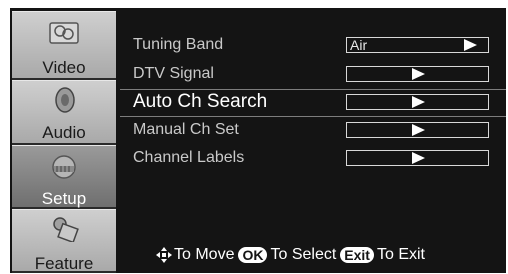  What do you see at coordinates (417, 45) in the screenshot?
I see `tuning-band-select: Air` at bounding box center [417, 45].